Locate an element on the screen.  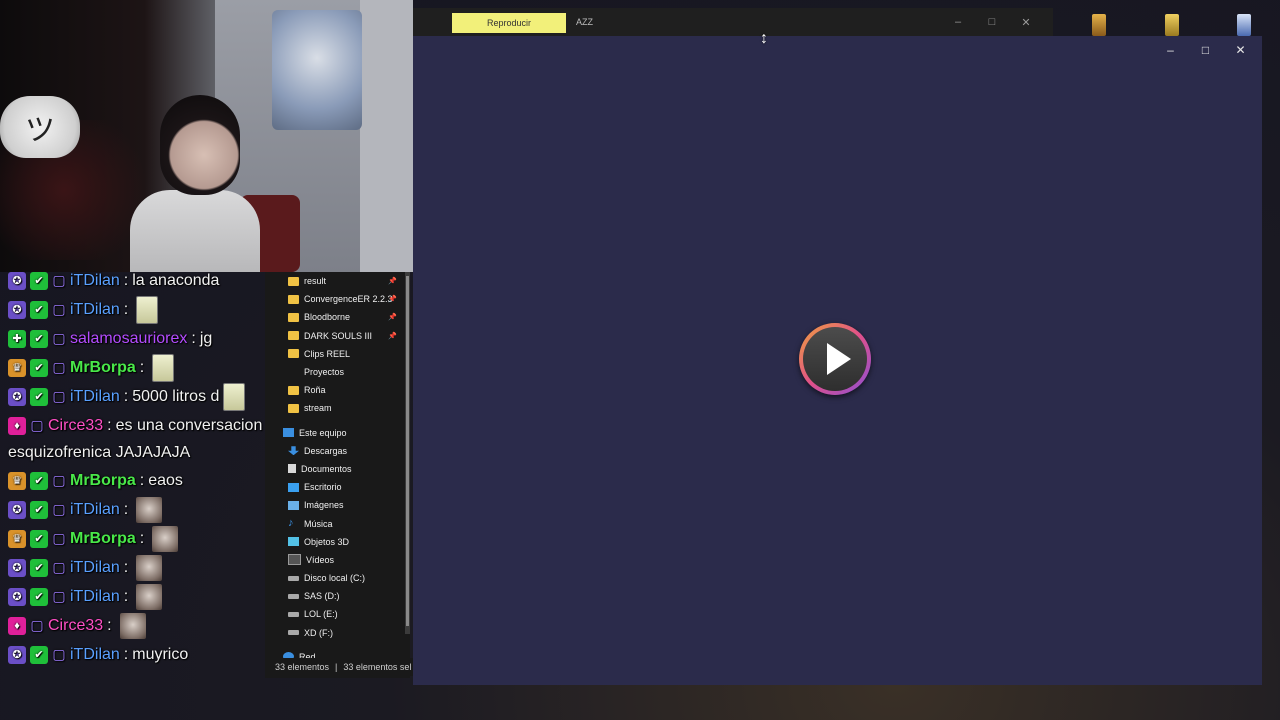
chat-text: 5000 litros d is located at coordinates (176, 396).